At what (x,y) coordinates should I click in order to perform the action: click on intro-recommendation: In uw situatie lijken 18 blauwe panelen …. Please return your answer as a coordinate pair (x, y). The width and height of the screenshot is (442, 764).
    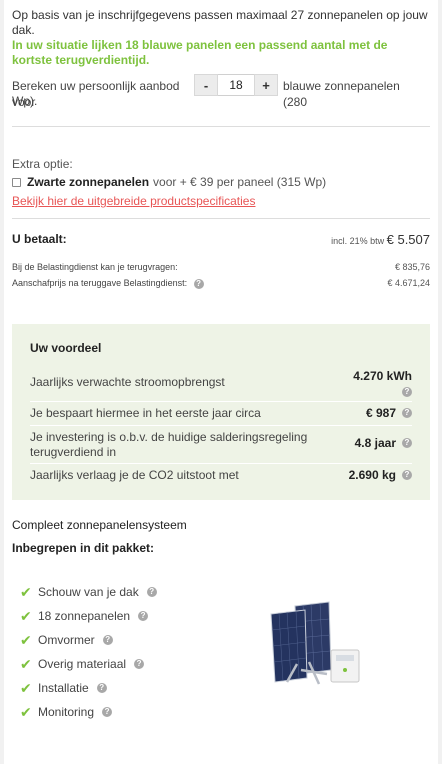
    Looking at the image, I should click on (200, 52).